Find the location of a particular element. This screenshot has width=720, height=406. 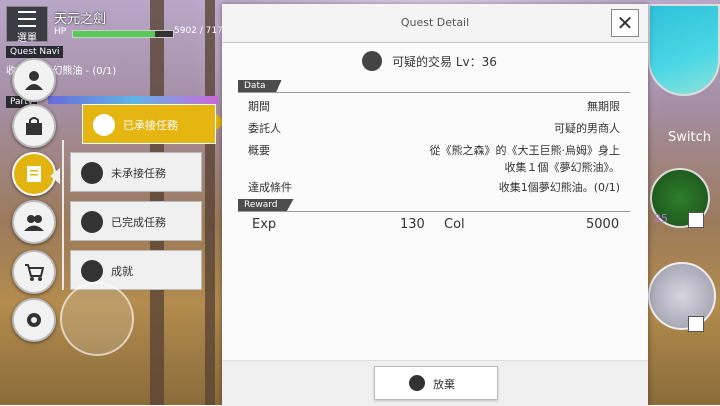

abandon-icon is located at coordinates (417, 383).